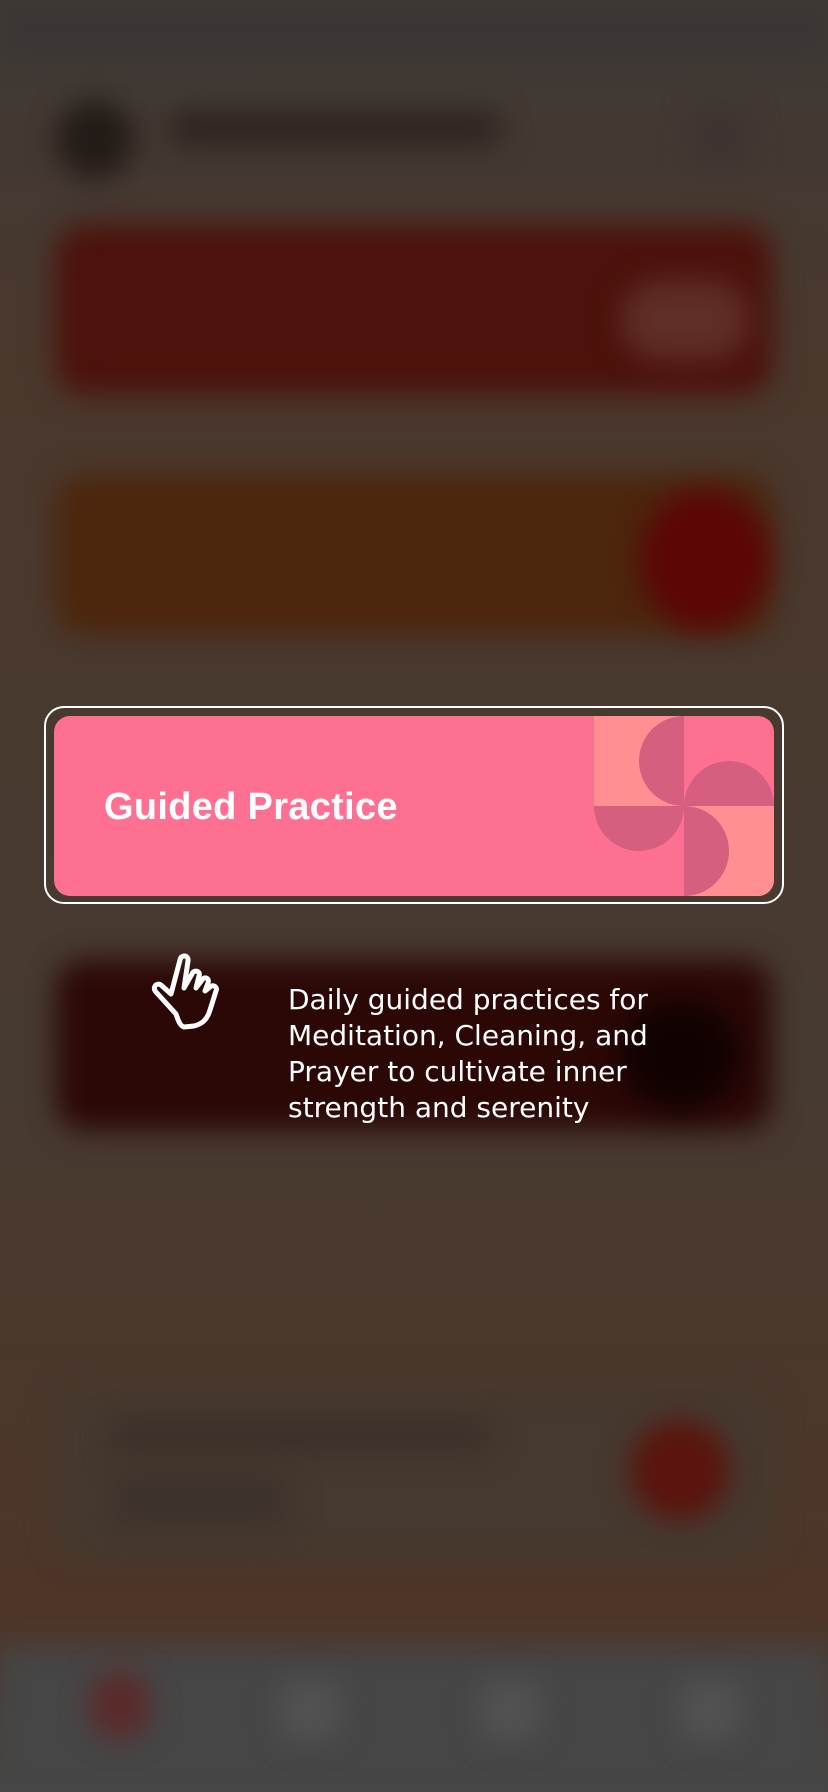 Image resolution: width=828 pixels, height=1792 pixels. What do you see at coordinates (414, 28) in the screenshot?
I see `status-bar` at bounding box center [414, 28].